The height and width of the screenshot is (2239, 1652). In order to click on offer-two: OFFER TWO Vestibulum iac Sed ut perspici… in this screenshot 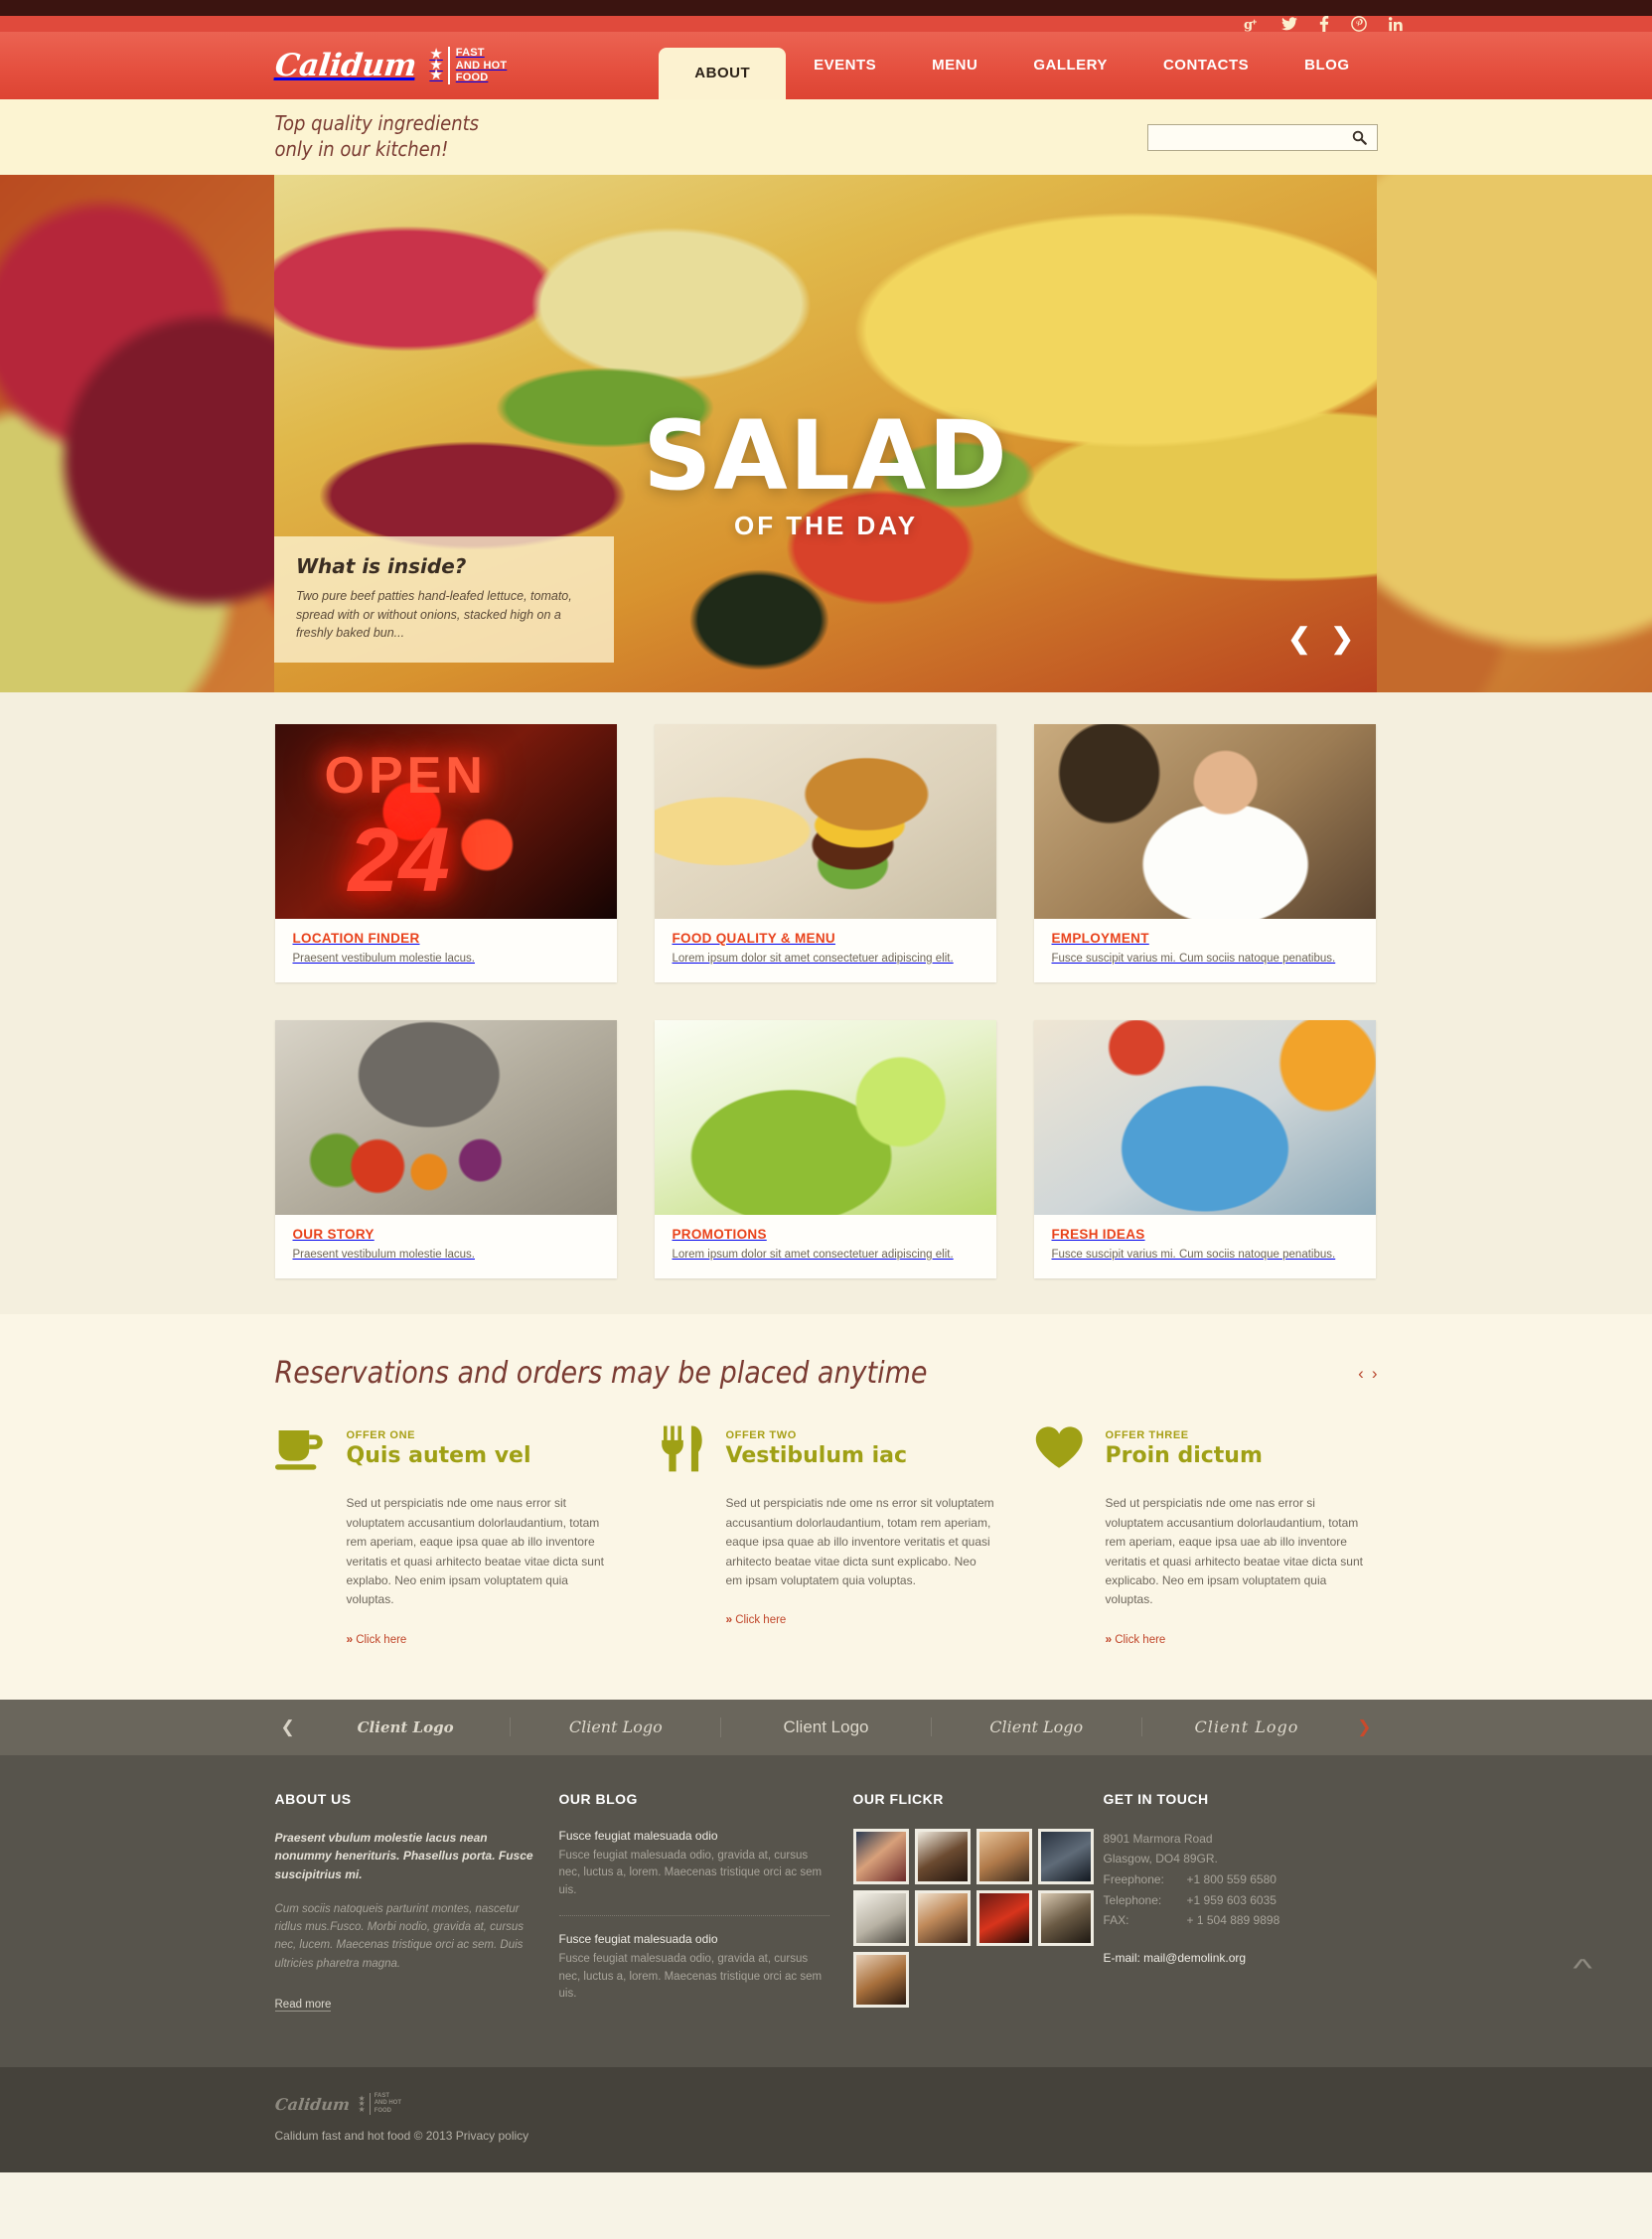, I will do `click(826, 1536)`.